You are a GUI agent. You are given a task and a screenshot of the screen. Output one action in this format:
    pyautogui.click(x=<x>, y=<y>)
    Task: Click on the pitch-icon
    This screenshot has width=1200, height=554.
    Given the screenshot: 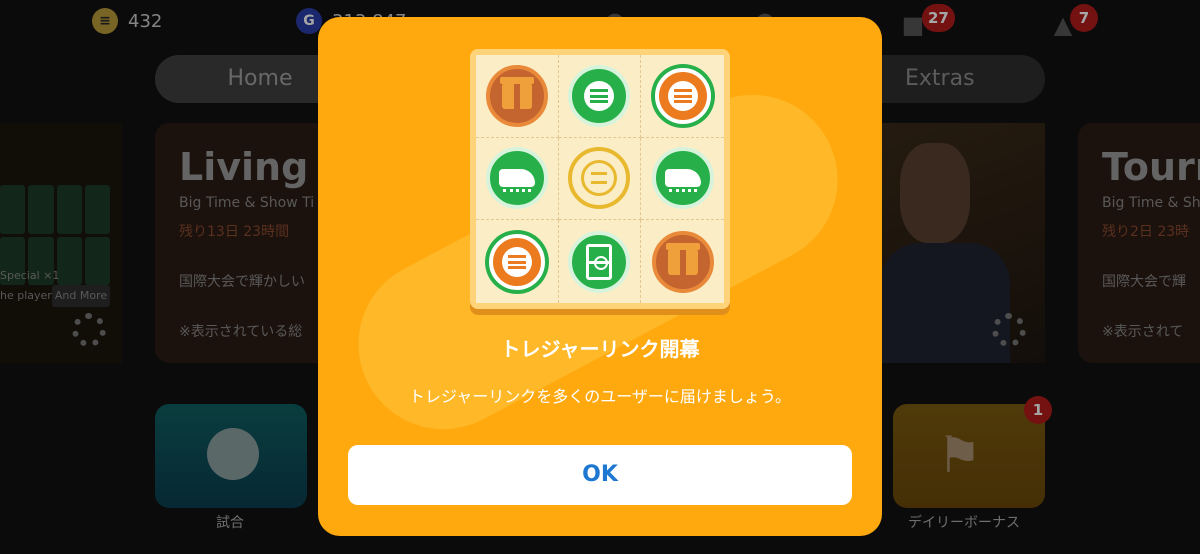 What is the action you would take?
    pyautogui.click(x=599, y=261)
    